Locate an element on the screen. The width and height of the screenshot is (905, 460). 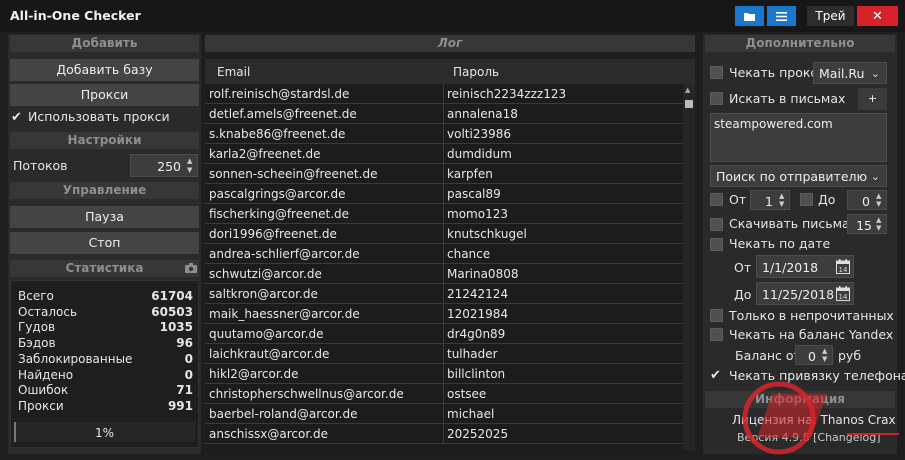
stop-button: Стоп is located at coordinates (104, 243).